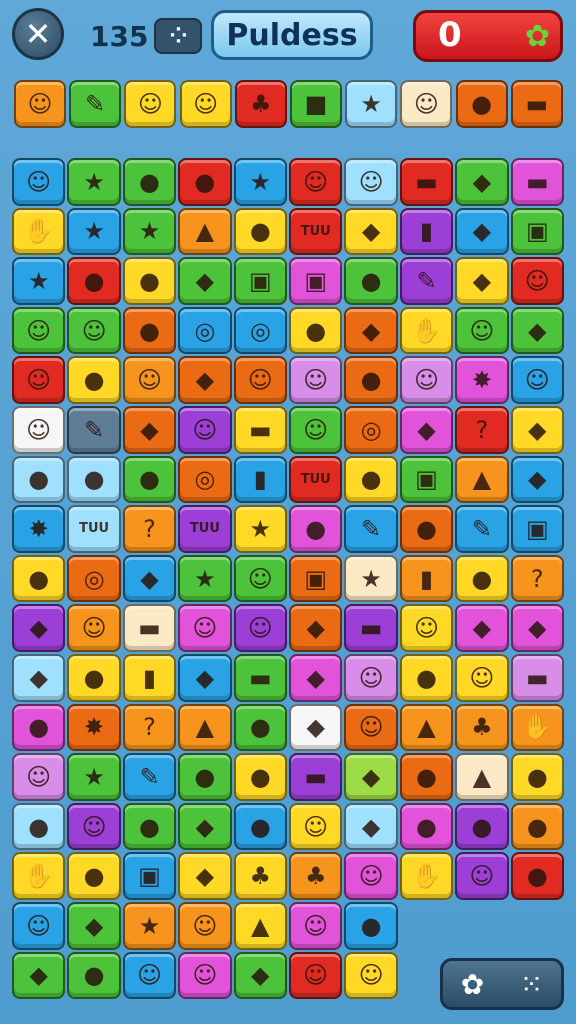 The image size is (576, 1024). What do you see at coordinates (536, 104) in the screenshot?
I see `inventory-tile: ▬` at bounding box center [536, 104].